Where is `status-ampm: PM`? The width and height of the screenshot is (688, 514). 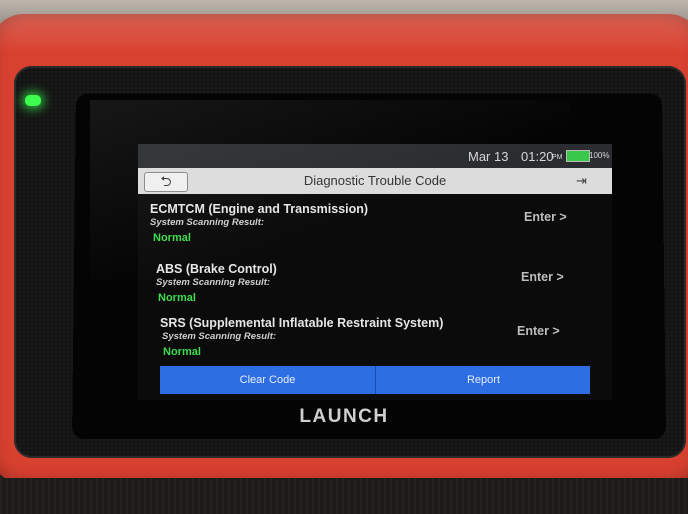 status-ampm: PM is located at coordinates (557, 157).